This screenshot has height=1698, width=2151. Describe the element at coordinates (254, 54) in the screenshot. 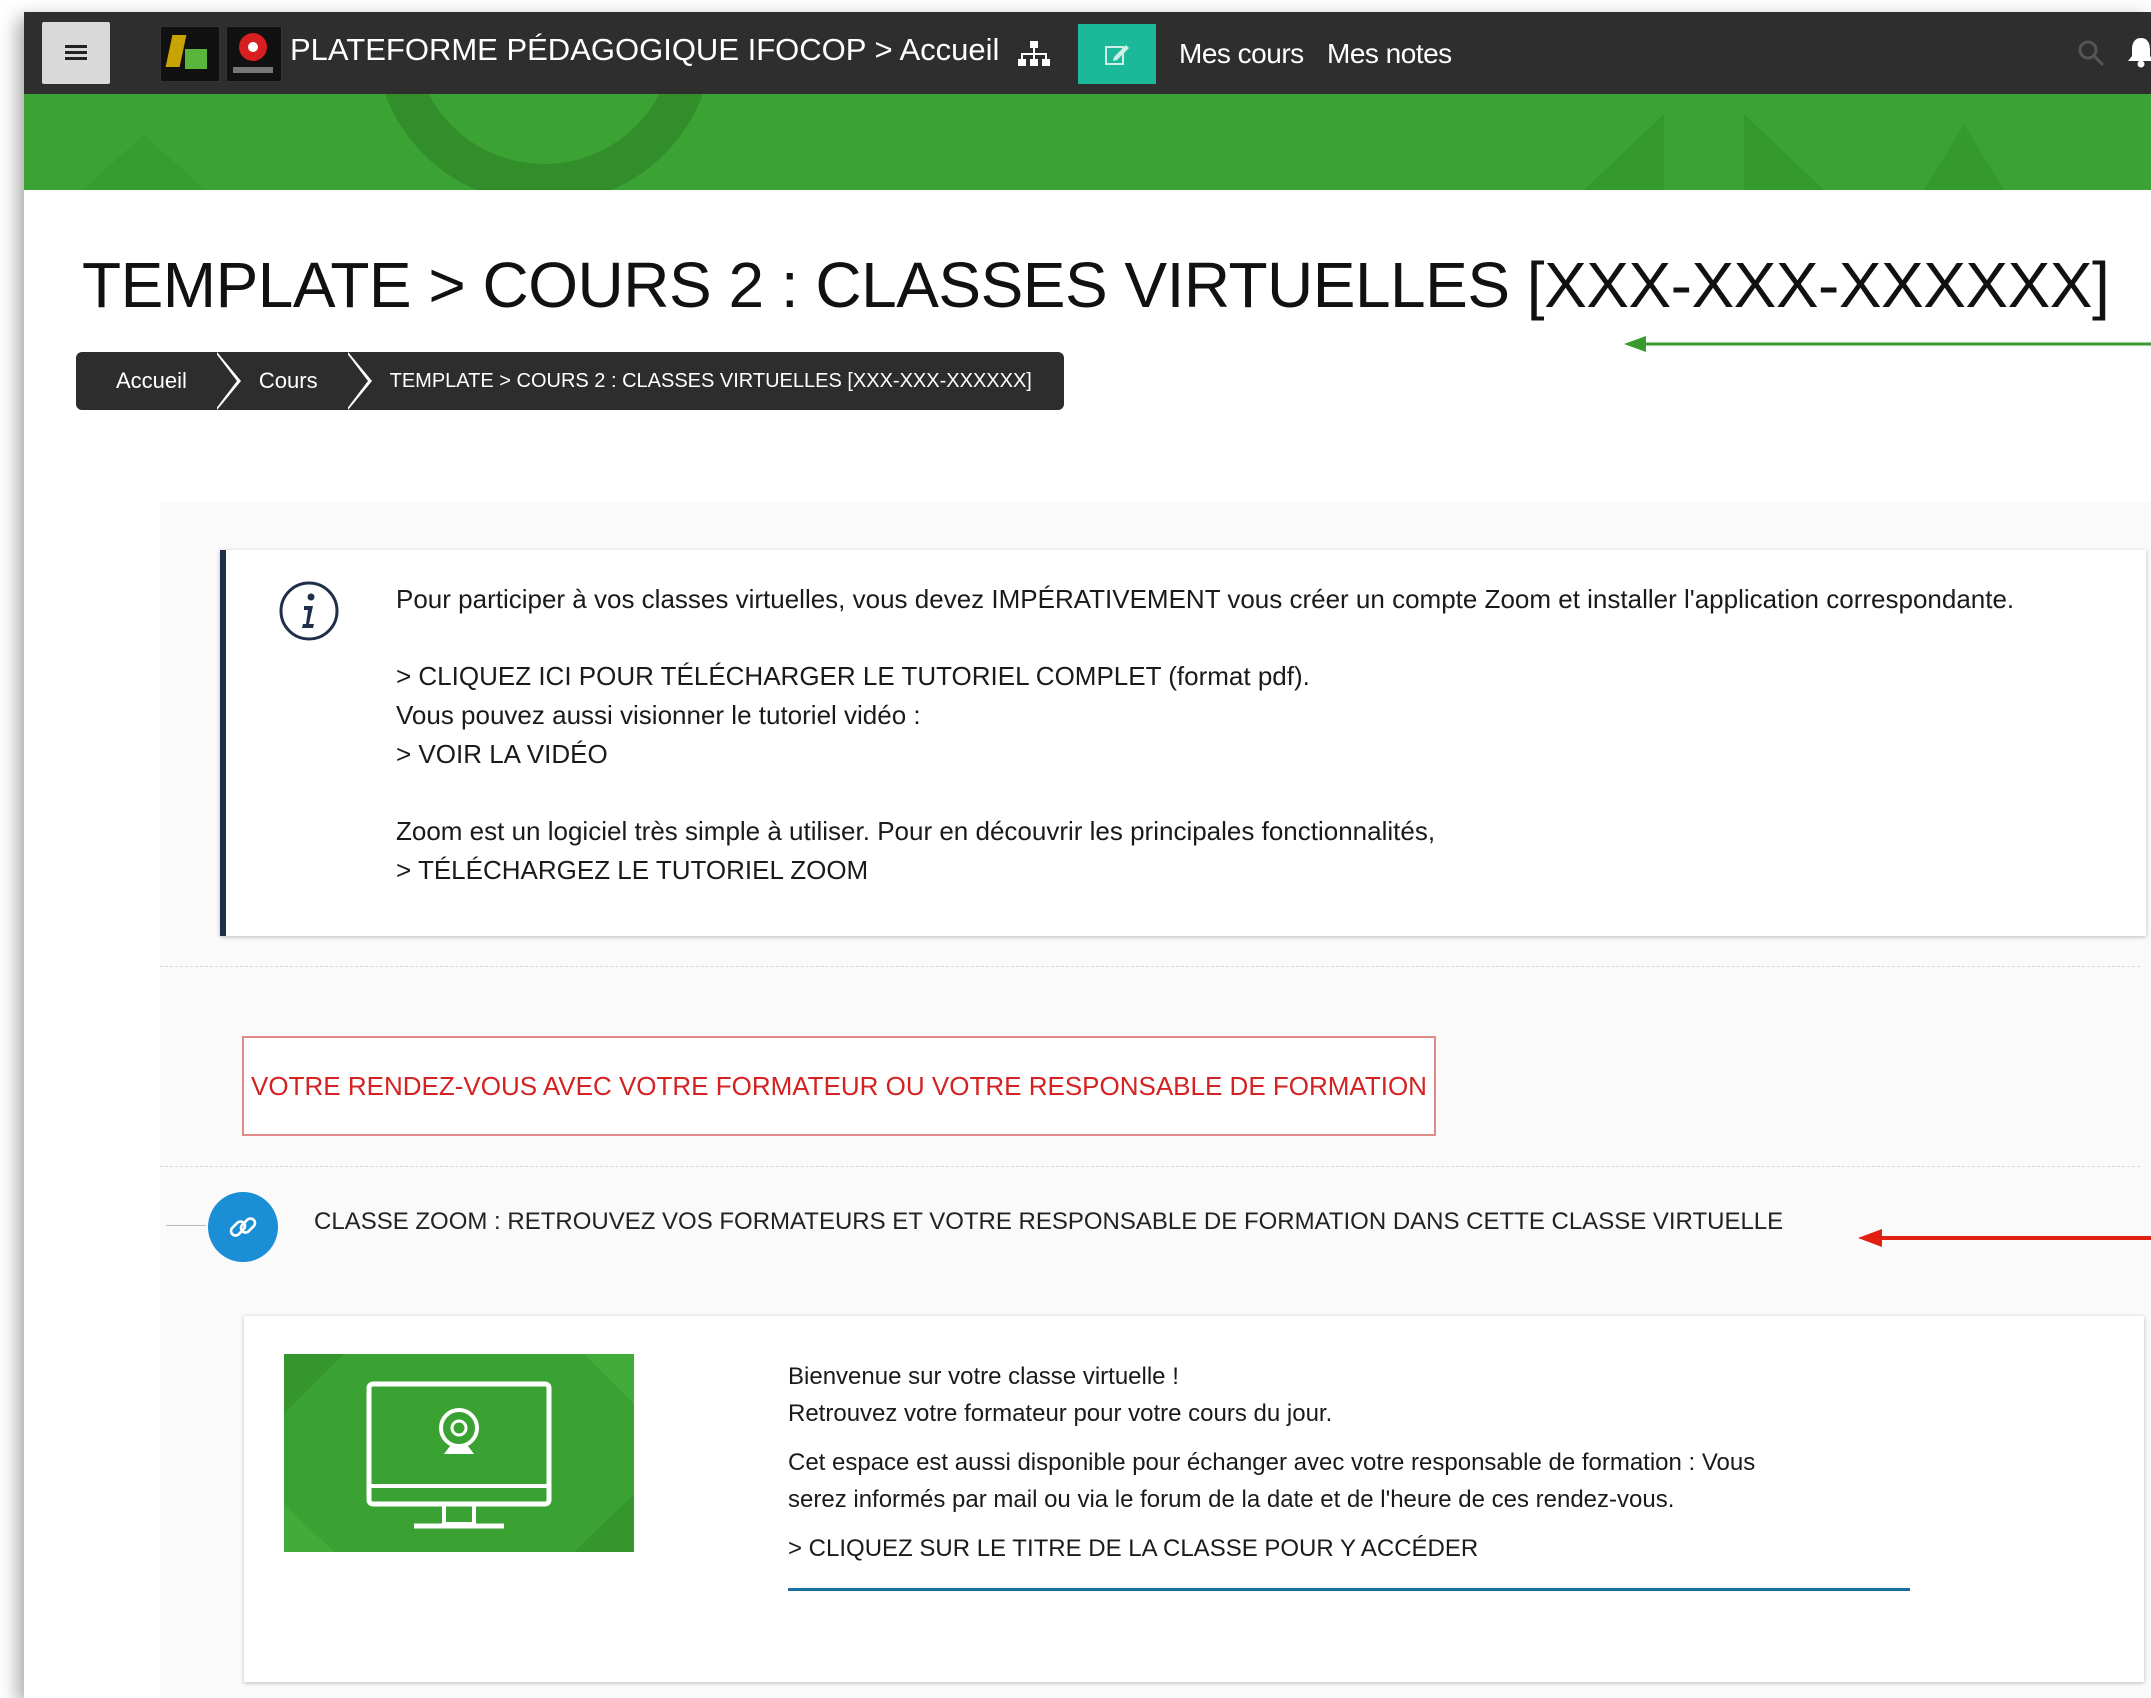

I see `partner-logo` at that location.